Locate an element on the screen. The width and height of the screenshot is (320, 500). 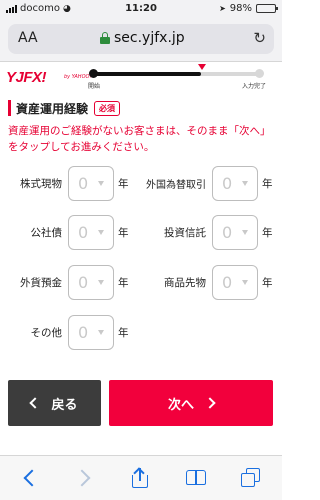
progress-marker-icon is located at coordinates (202, 67).